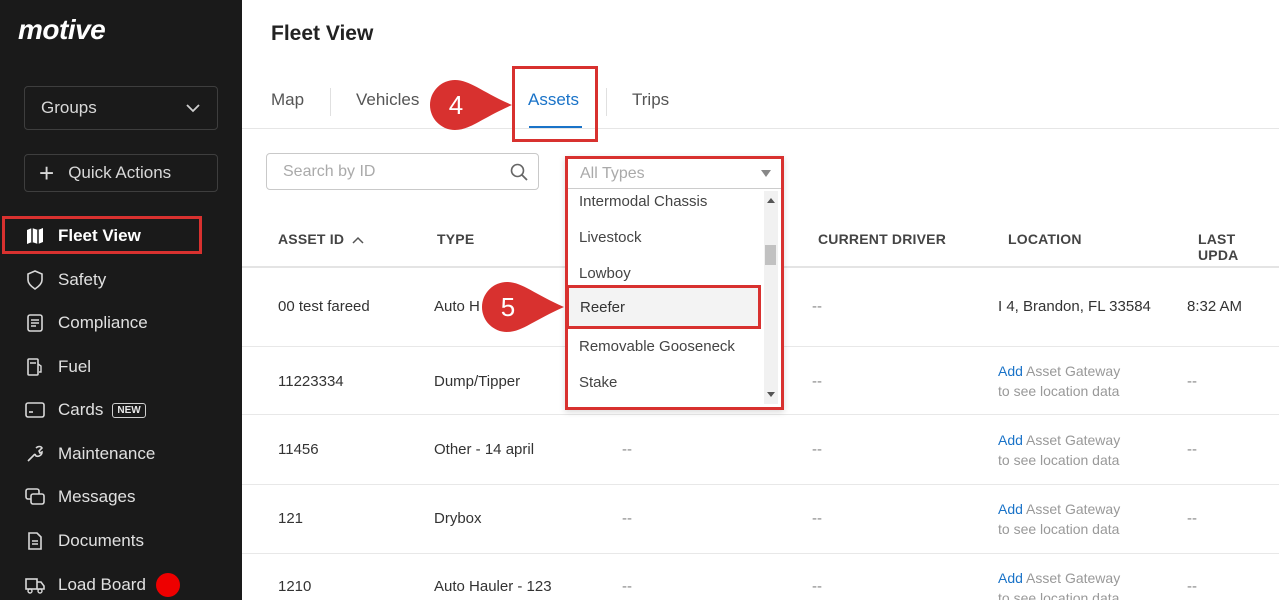 This screenshot has width=1279, height=600. Describe the element at coordinates (35, 585) in the screenshot. I see `truck-icon` at that location.